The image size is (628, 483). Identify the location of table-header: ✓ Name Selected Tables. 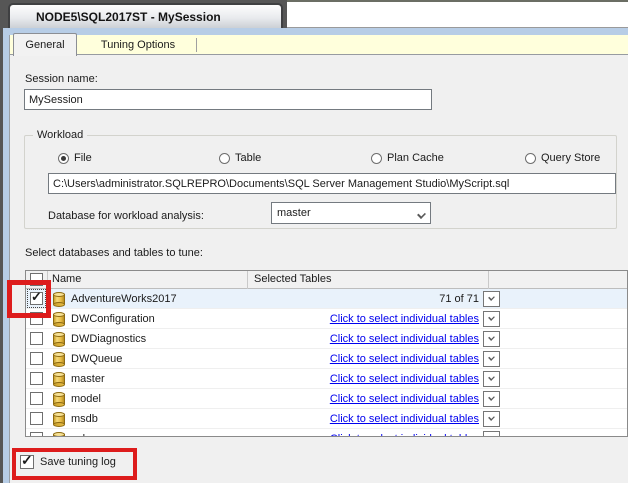
(326, 280).